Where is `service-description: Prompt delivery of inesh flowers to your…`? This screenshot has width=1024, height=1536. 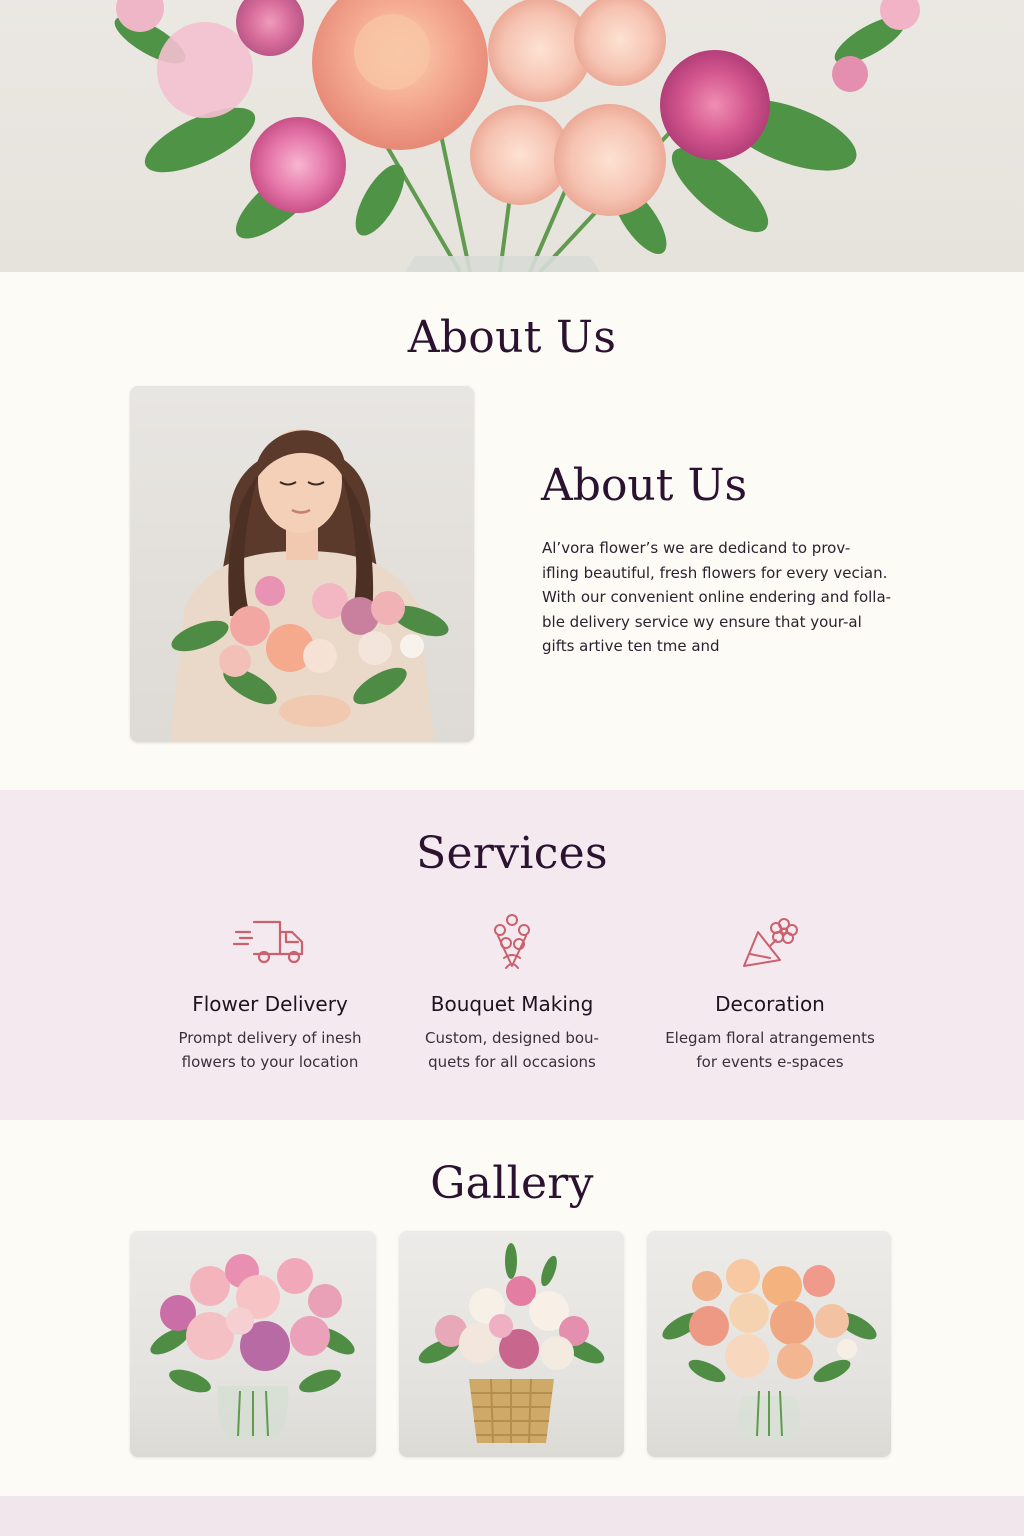 service-description: Prompt delivery of inesh flowers to your… is located at coordinates (270, 1050).